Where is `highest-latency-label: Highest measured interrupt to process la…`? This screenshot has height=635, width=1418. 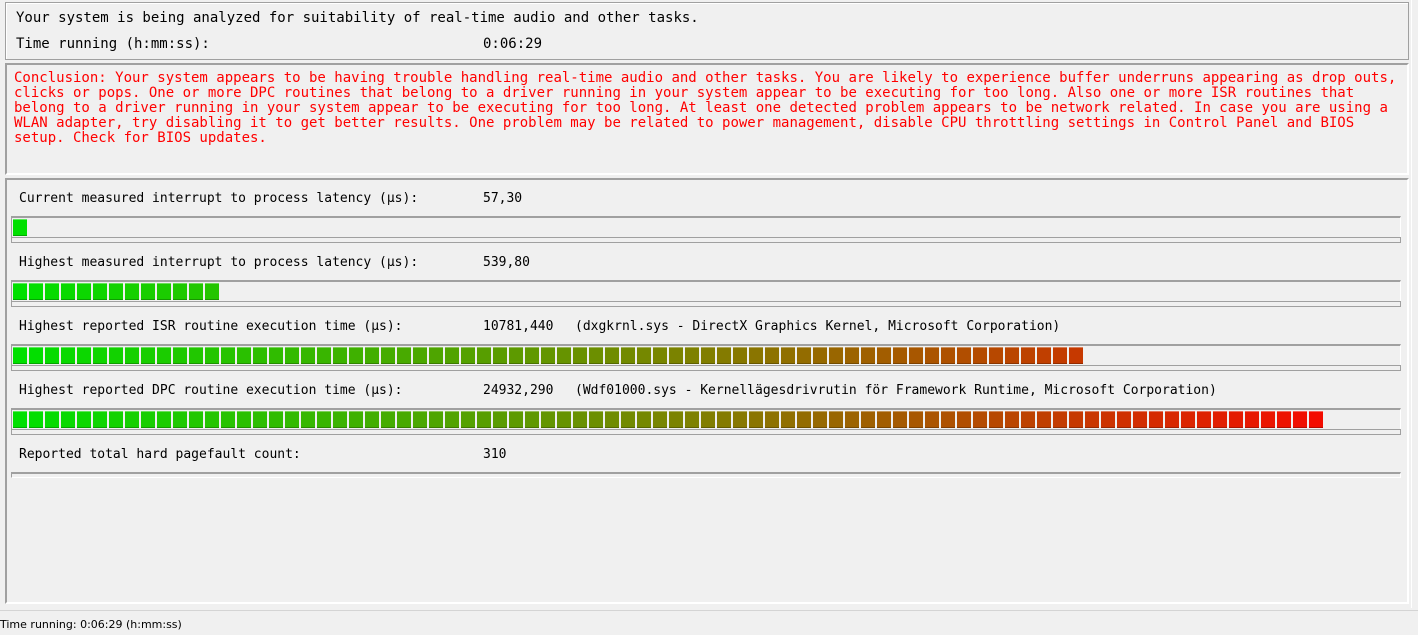 highest-latency-label: Highest measured interrupt to process la… is located at coordinates (219, 262).